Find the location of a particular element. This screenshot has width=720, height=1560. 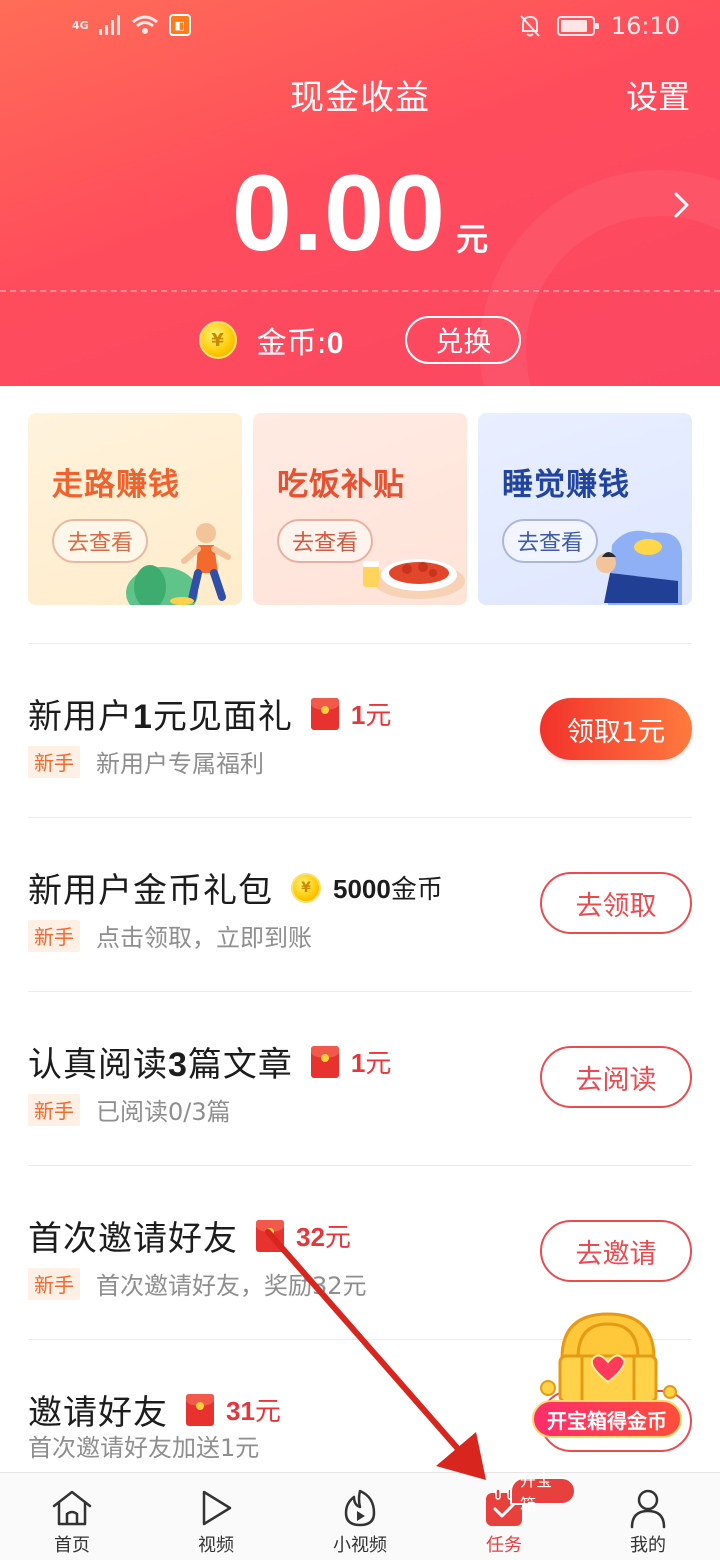

nav-home: 首页 is located at coordinates (72, 1516).